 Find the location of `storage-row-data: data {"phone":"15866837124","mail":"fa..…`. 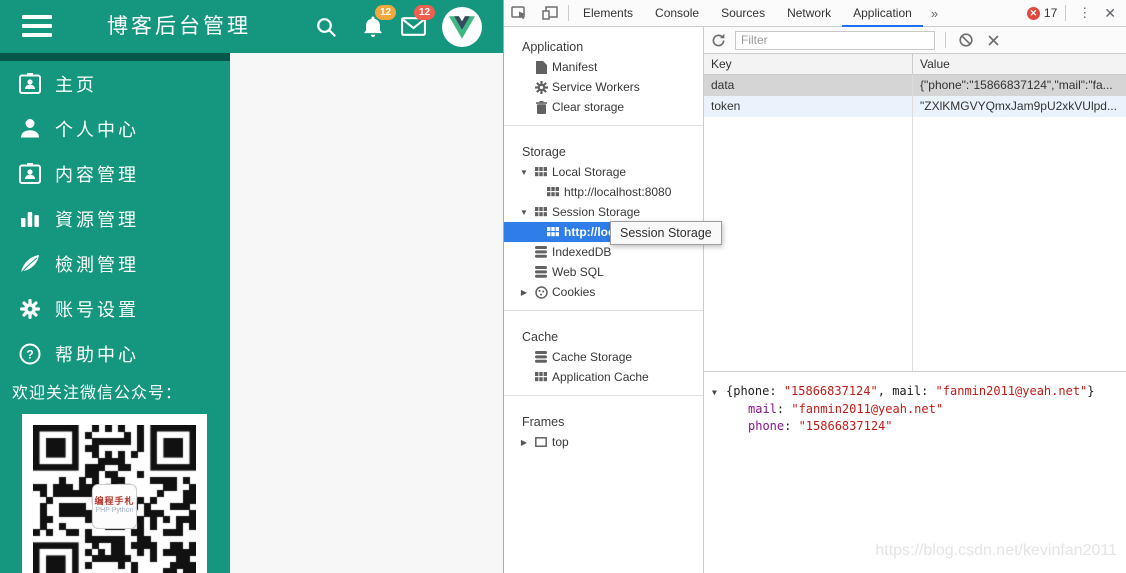

storage-row-data: data {"phone":"15866837124","mail":"fa..… is located at coordinates (915, 85).